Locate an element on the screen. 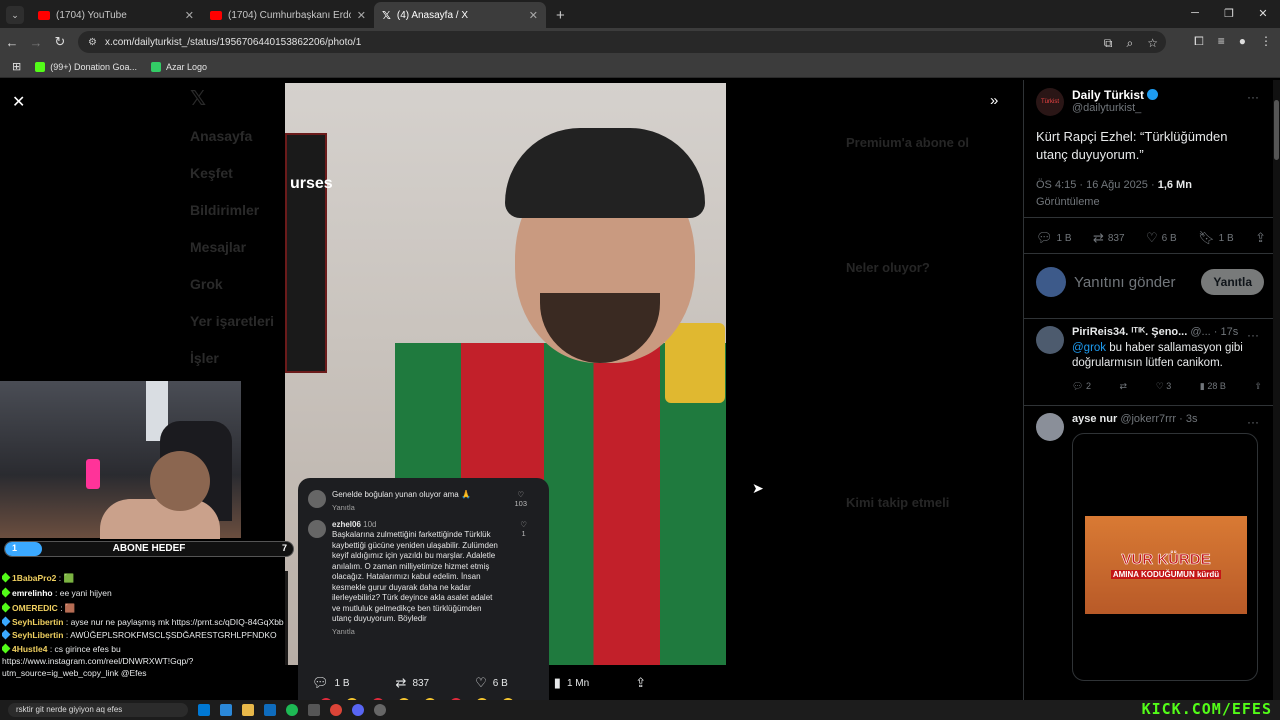  bookmark-azar: Azar Logo is located at coordinates (179, 66).